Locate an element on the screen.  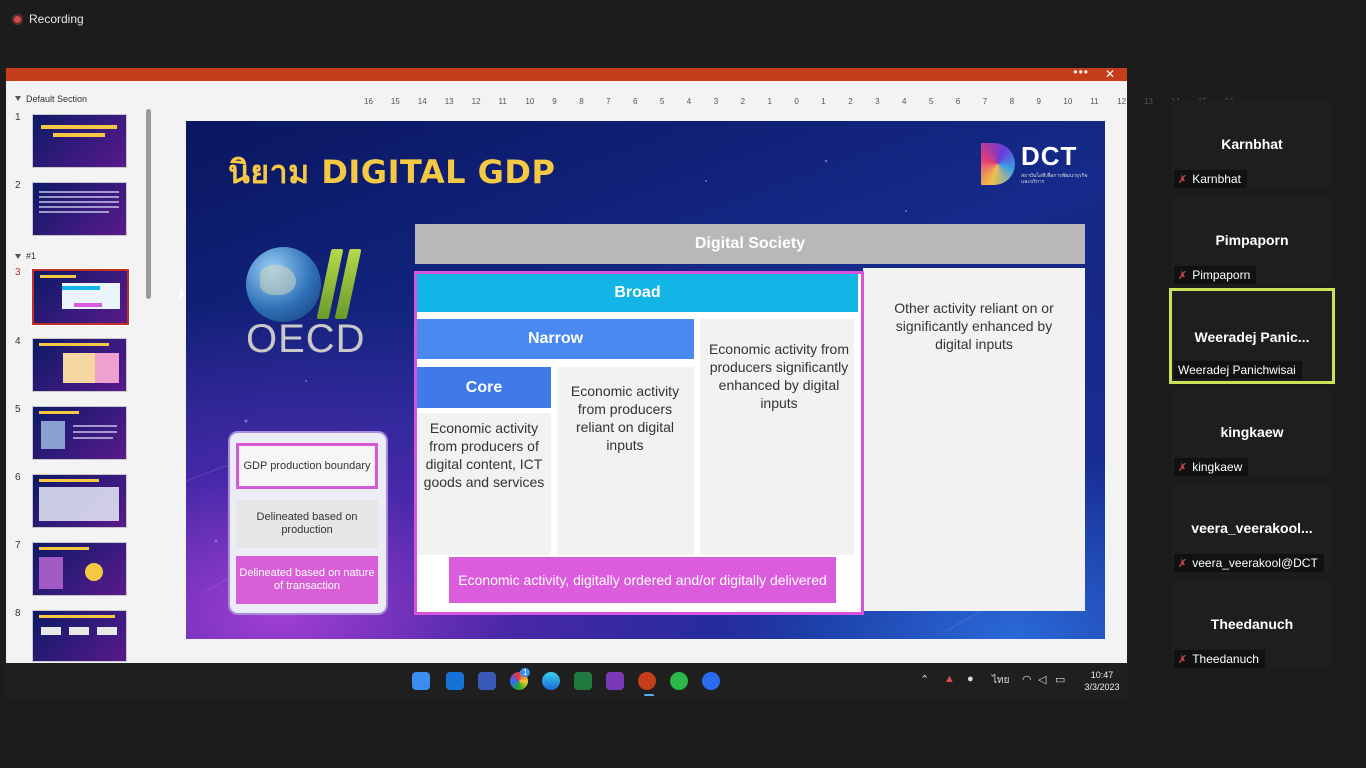
ruler-tick: 2 is located at coordinates (850, 101).